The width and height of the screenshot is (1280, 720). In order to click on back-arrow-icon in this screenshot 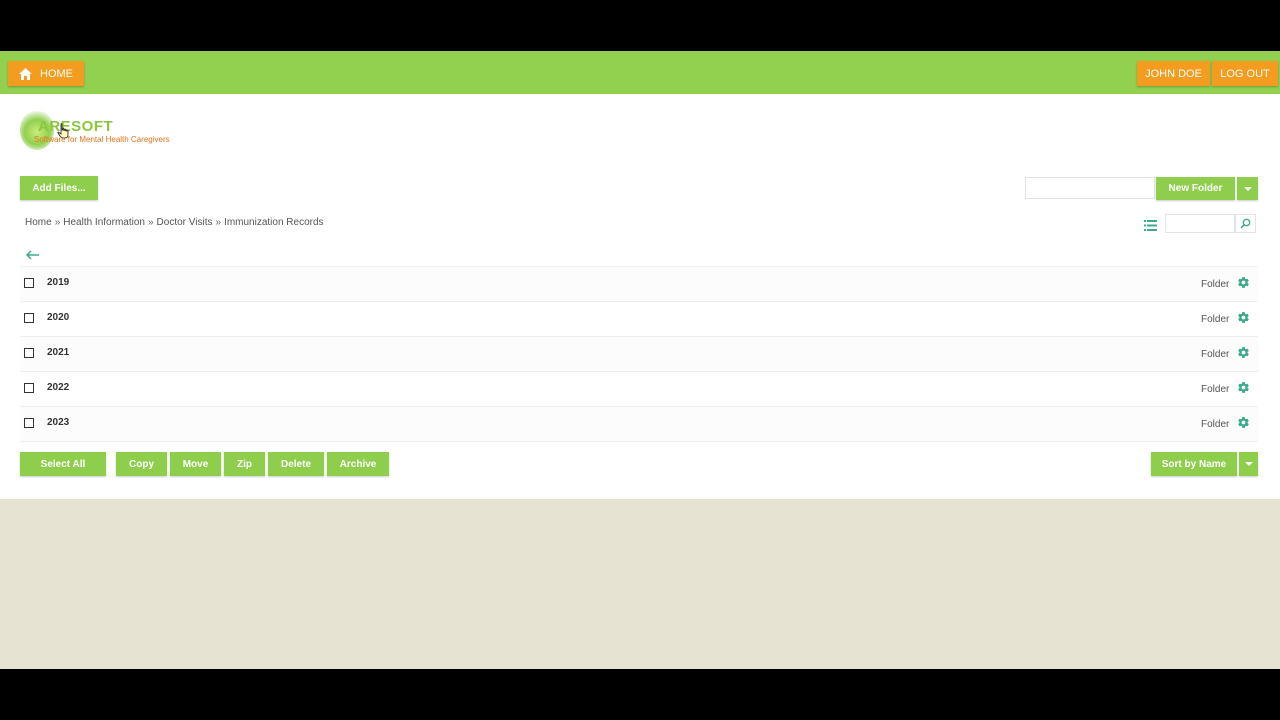, I will do `click(32, 255)`.